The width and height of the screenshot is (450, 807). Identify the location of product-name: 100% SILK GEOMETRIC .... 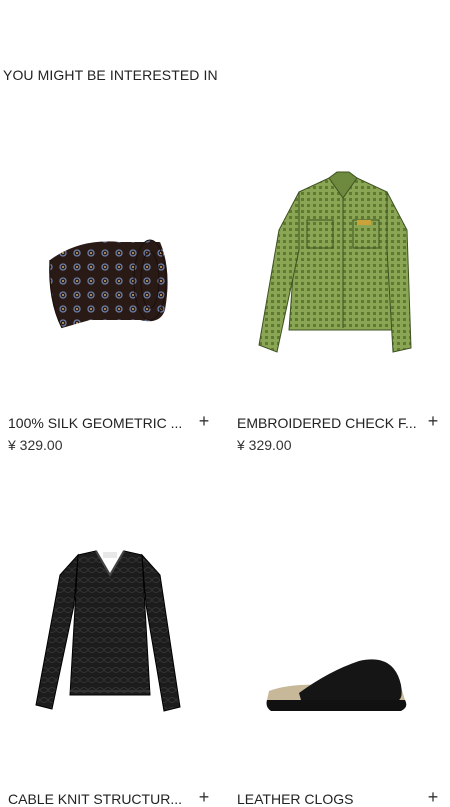
(98, 423).